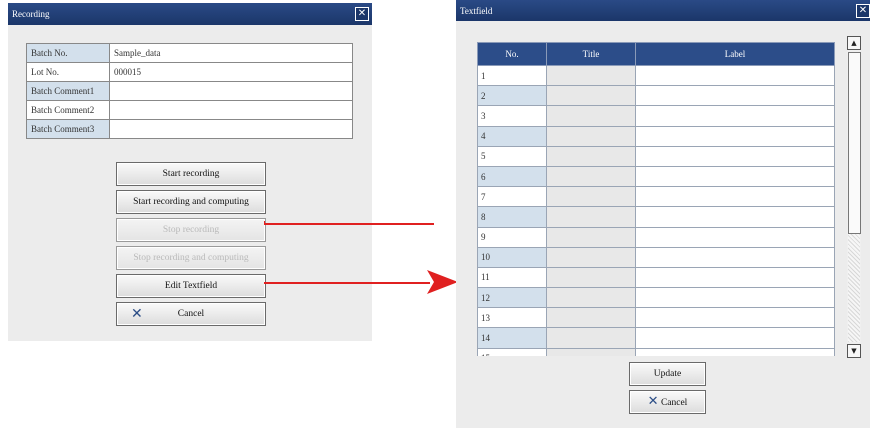  What do you see at coordinates (191, 174) in the screenshot?
I see `start-recording-button: Start recording` at bounding box center [191, 174].